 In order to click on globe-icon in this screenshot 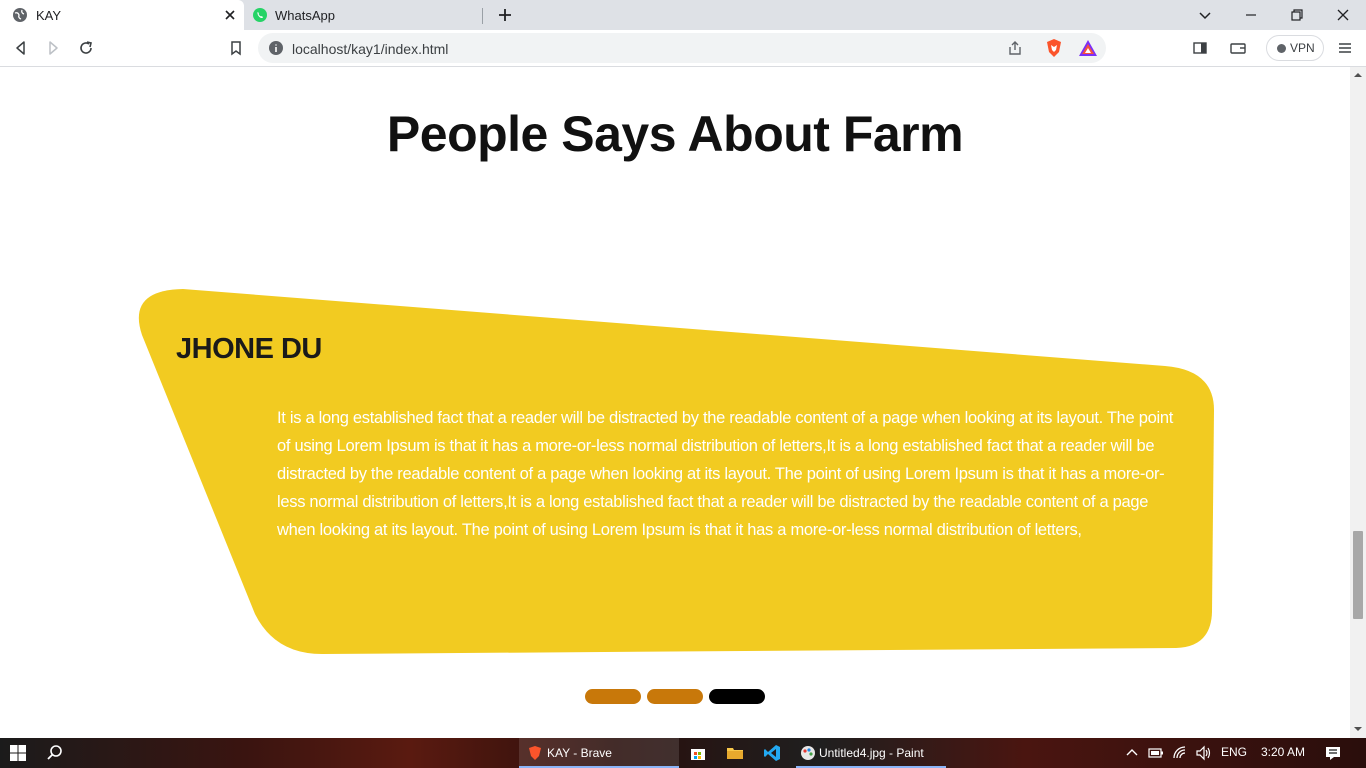, I will do `click(20, 15)`.